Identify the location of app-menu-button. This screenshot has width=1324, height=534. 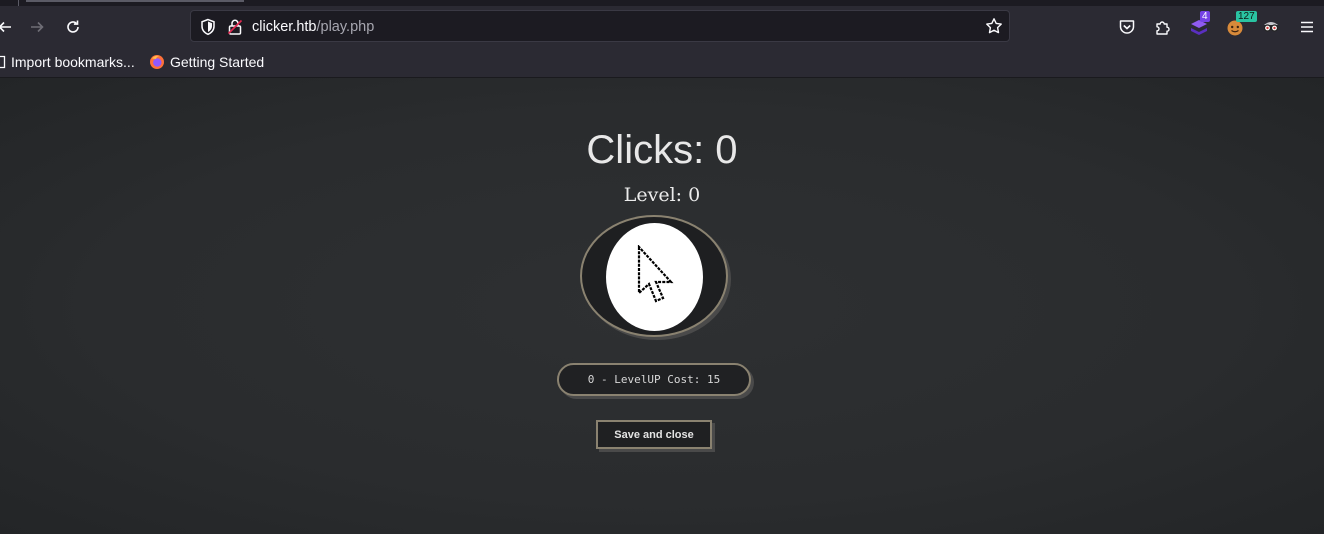
(1307, 27).